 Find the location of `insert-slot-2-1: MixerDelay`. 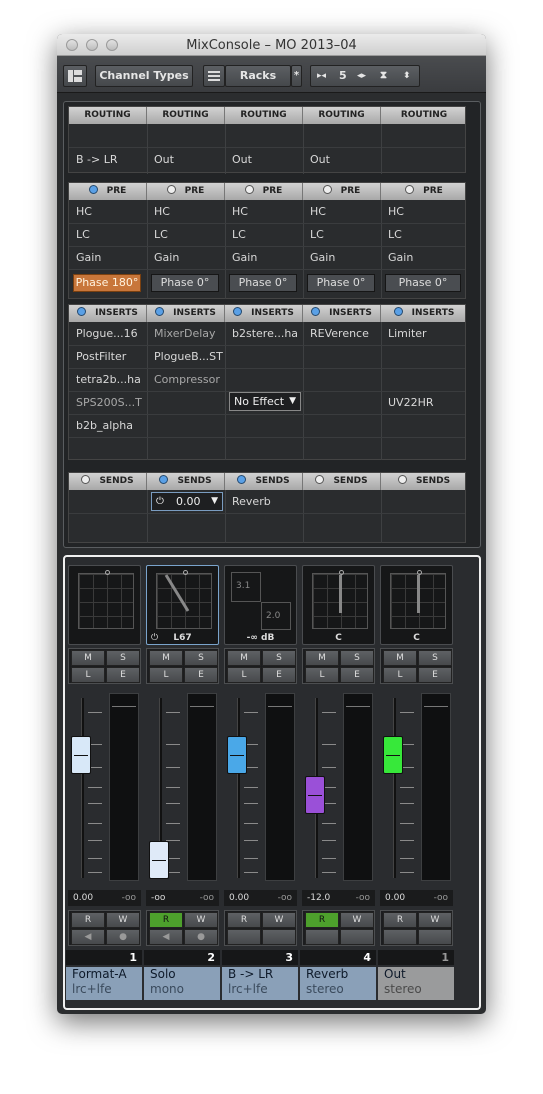

insert-slot-2-1: MixerDelay is located at coordinates (186, 334).